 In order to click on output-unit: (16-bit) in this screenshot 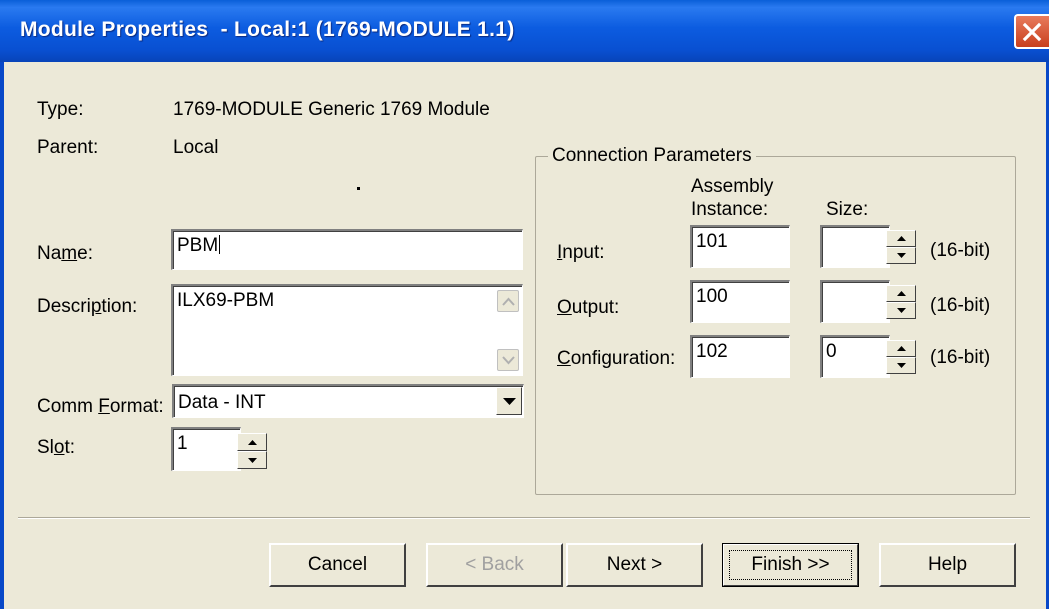, I will do `click(960, 305)`.